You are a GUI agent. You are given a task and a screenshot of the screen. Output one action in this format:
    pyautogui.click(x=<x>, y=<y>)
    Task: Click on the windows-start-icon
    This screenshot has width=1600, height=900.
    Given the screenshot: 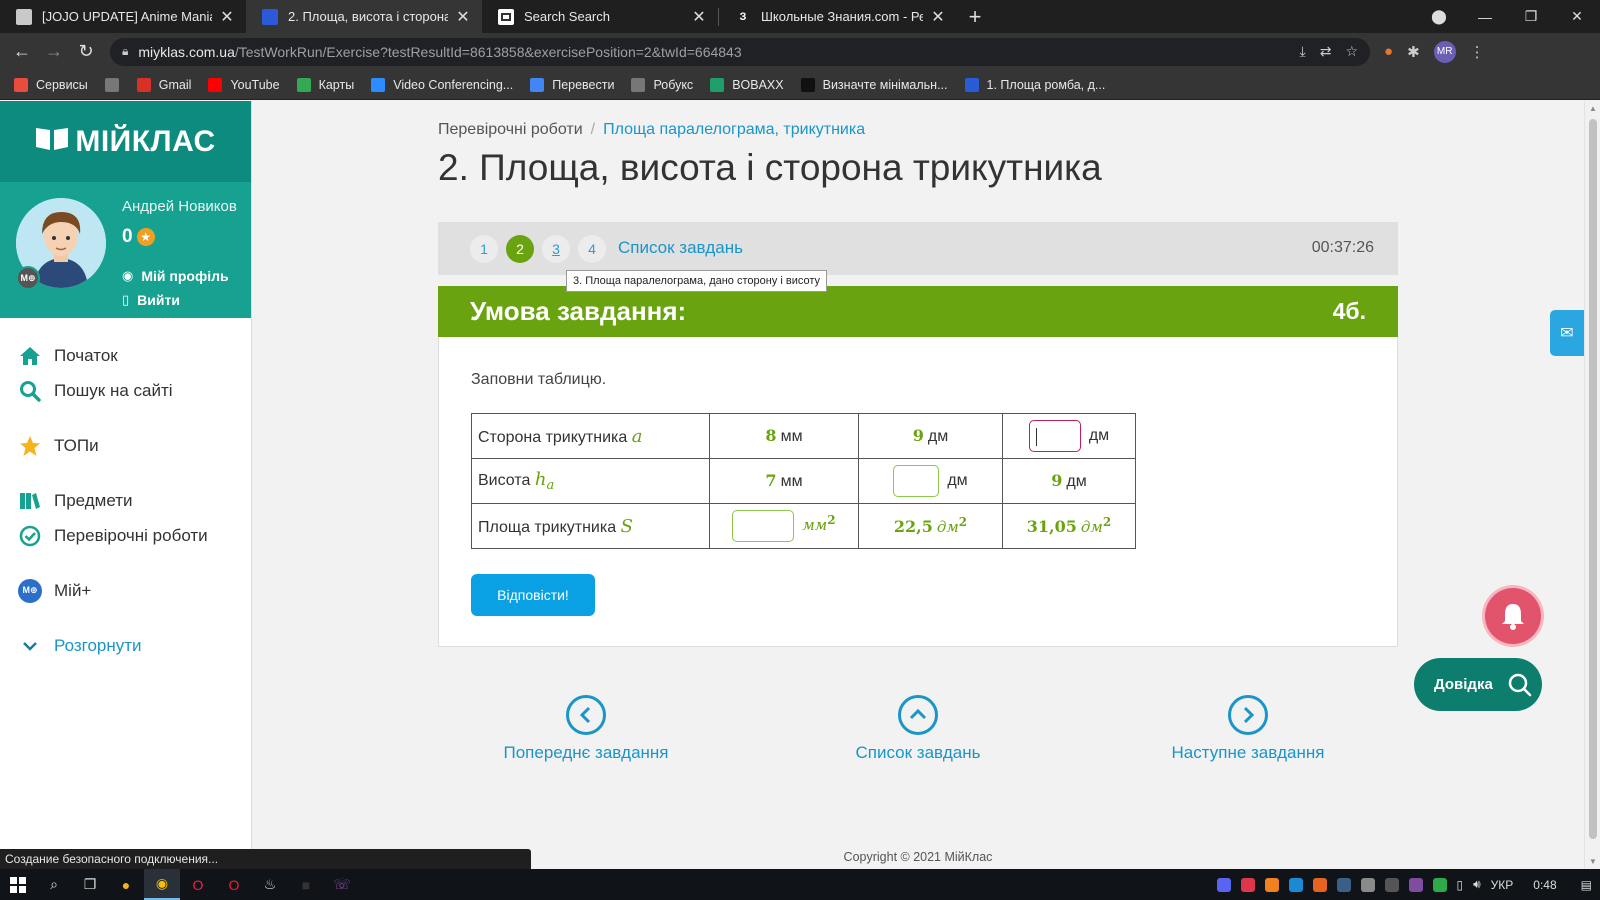 What is the action you would take?
    pyautogui.click(x=18, y=884)
    